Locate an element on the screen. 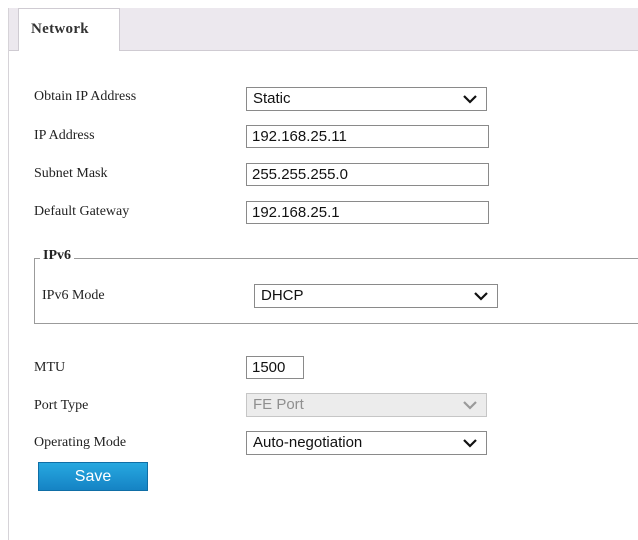  obtain-ip-select: Static is located at coordinates (366, 99).